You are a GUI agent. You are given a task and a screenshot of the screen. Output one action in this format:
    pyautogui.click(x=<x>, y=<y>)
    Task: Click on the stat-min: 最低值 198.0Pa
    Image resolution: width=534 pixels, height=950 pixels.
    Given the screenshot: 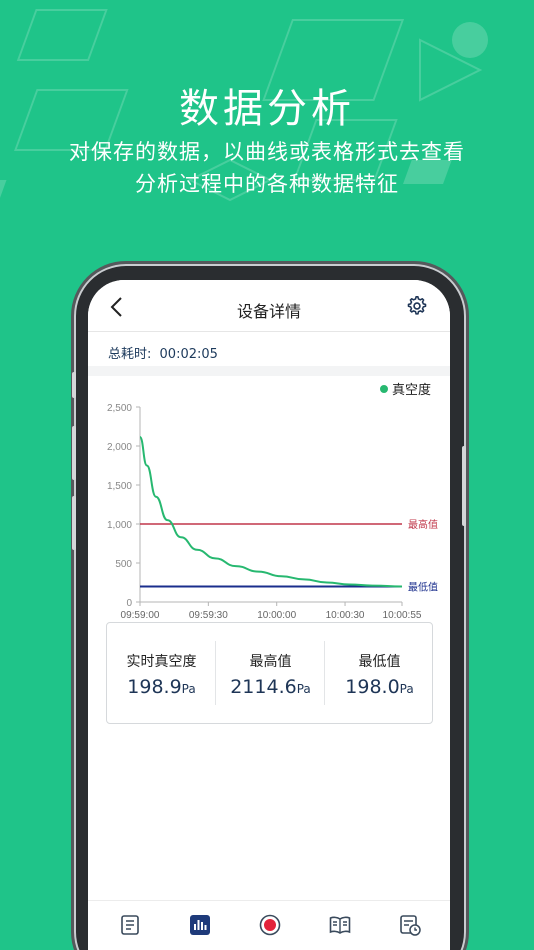 What is the action you would take?
    pyautogui.click(x=379, y=673)
    